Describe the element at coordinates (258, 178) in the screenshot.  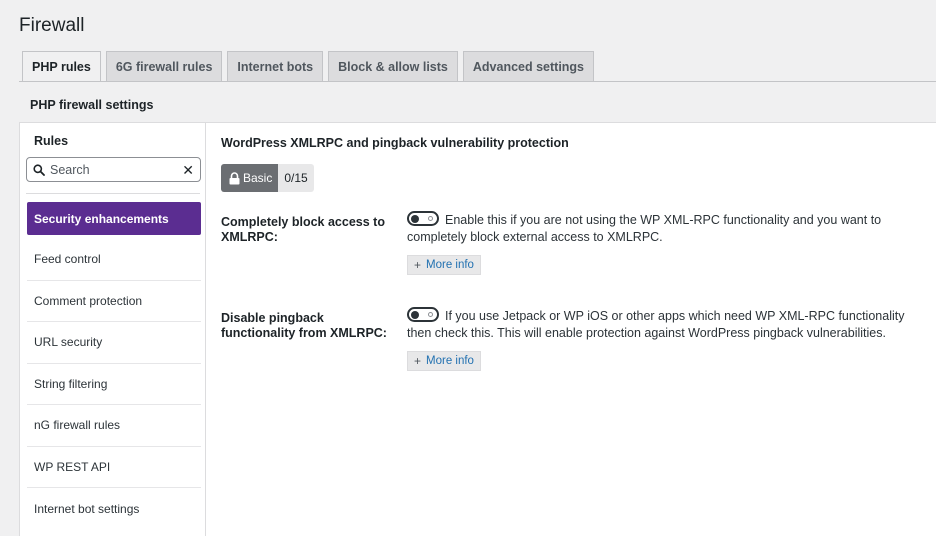
I see `level-label-text: Basic` at that location.